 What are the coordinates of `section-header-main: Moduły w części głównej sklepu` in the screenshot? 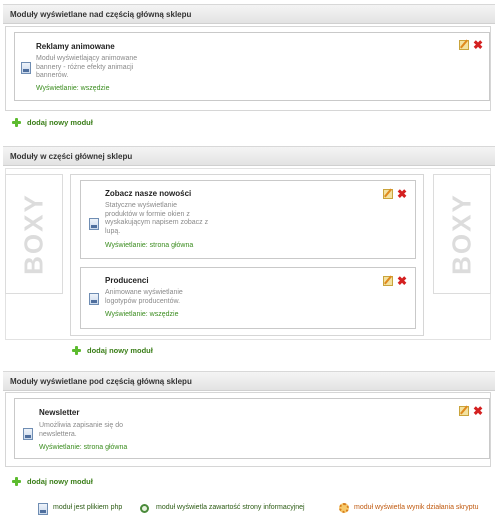 It's located at (249, 156).